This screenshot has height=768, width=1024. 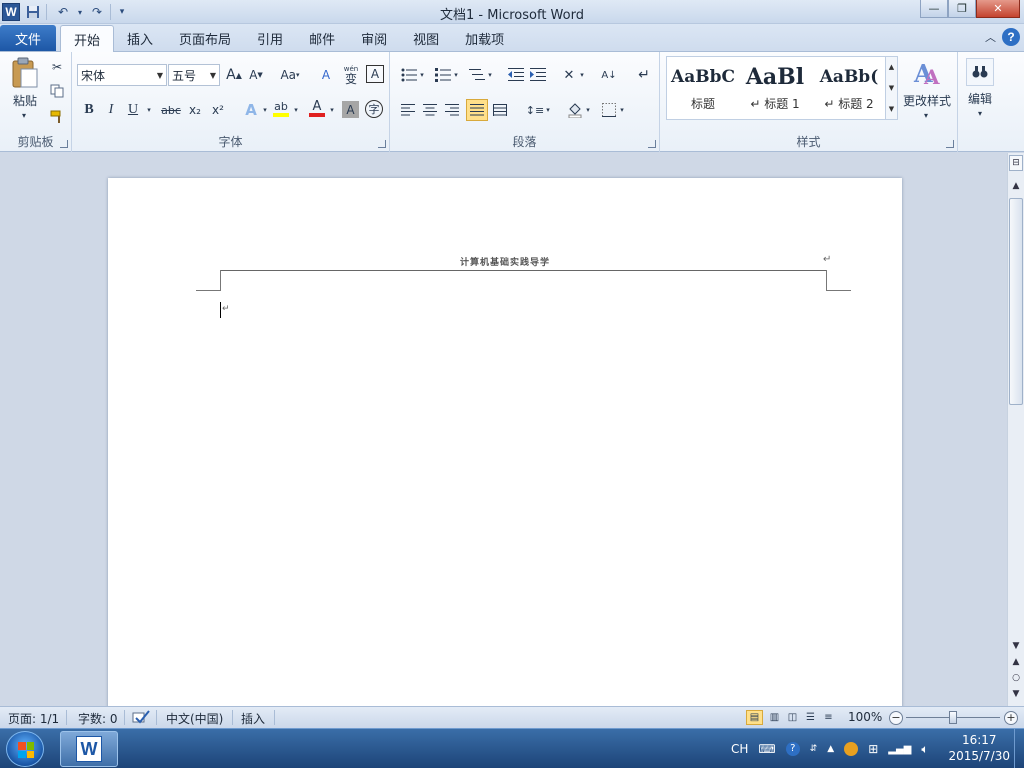 What do you see at coordinates (652, 144) in the screenshot?
I see `paragraph-launcher-icon` at bounding box center [652, 144].